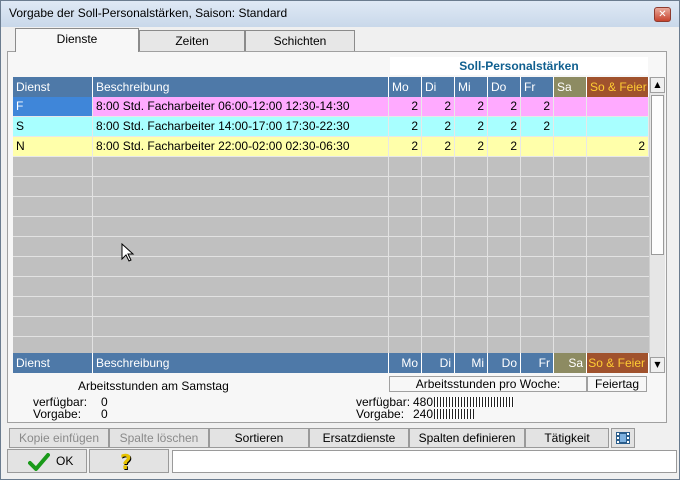 This screenshot has width=680, height=480. Describe the element at coordinates (454, 414) in the screenshot. I see `woche-vorgabe-bar` at that location.